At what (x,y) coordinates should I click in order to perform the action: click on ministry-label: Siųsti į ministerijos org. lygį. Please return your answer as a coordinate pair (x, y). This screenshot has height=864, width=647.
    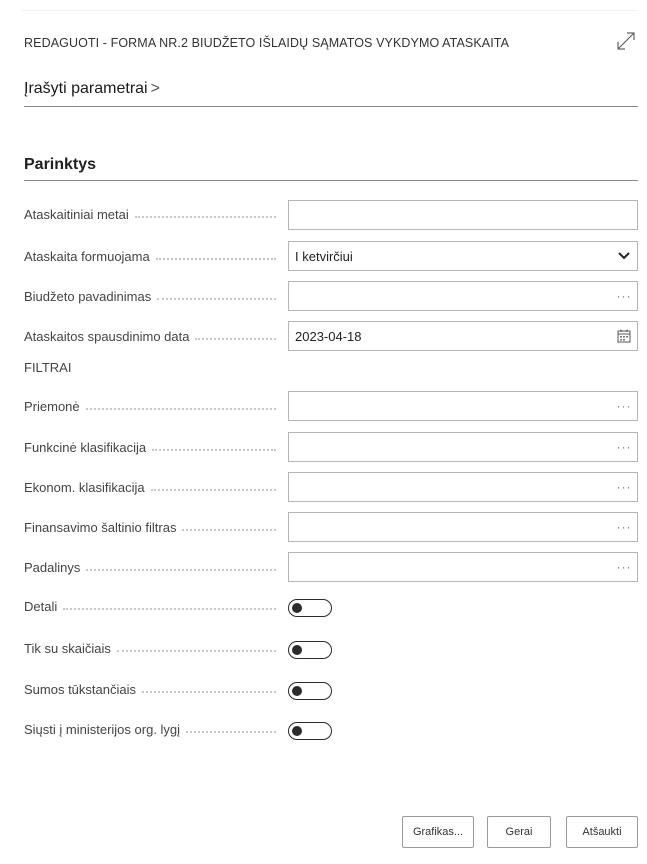
    Looking at the image, I should click on (152, 729).